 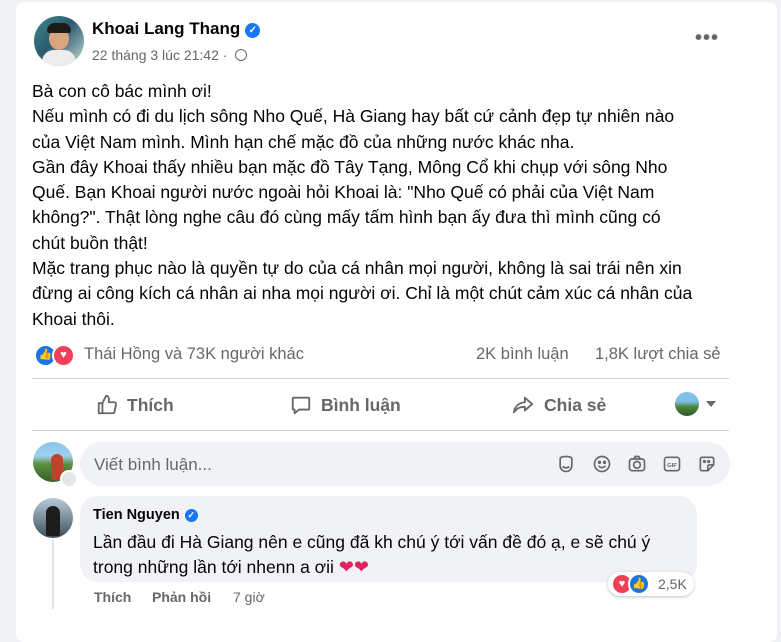 What do you see at coordinates (353, 567) in the screenshot?
I see `heart-emoji-icon: ❤❤` at bounding box center [353, 567].